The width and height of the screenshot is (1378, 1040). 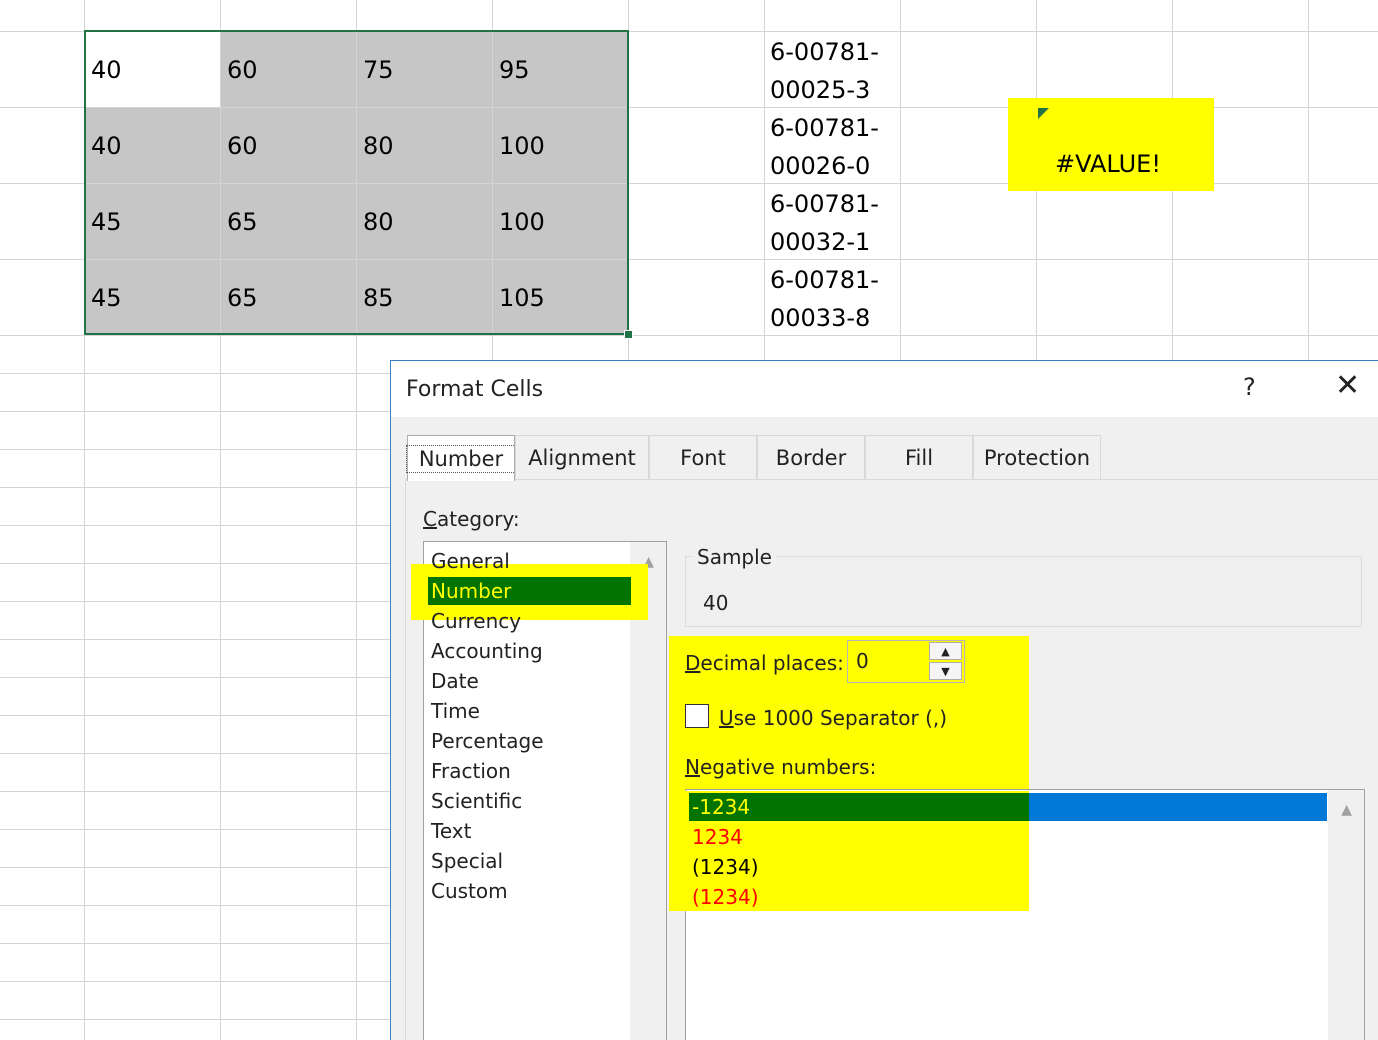 What do you see at coordinates (716, 603) in the screenshot?
I see `sample-value: 40` at bounding box center [716, 603].